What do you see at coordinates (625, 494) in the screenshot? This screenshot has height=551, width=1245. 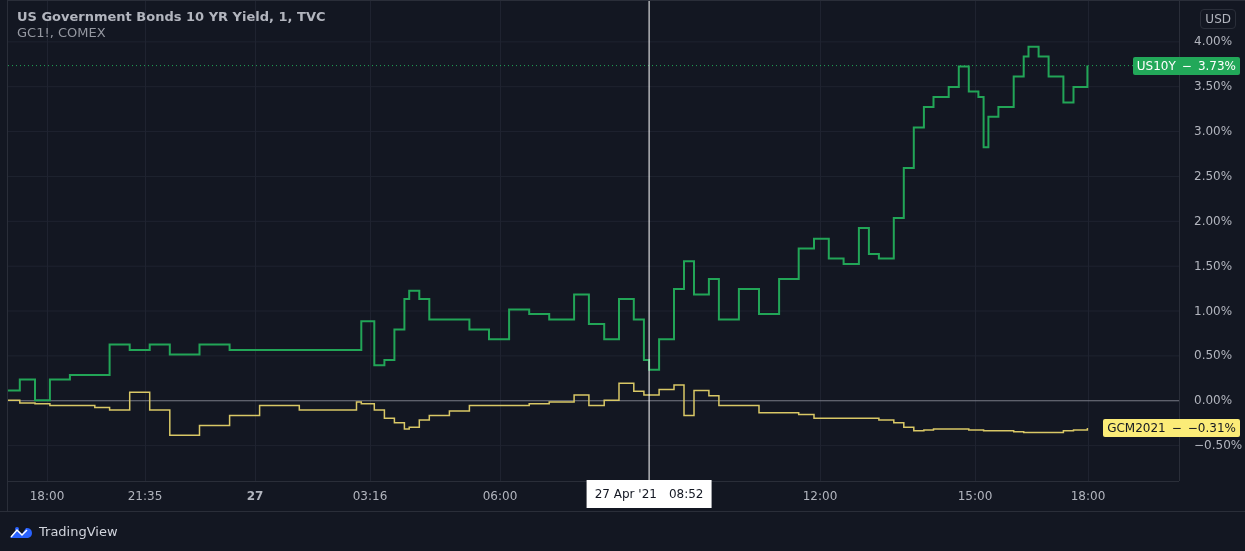 I see `crosshair-date: 27 Apr '21` at bounding box center [625, 494].